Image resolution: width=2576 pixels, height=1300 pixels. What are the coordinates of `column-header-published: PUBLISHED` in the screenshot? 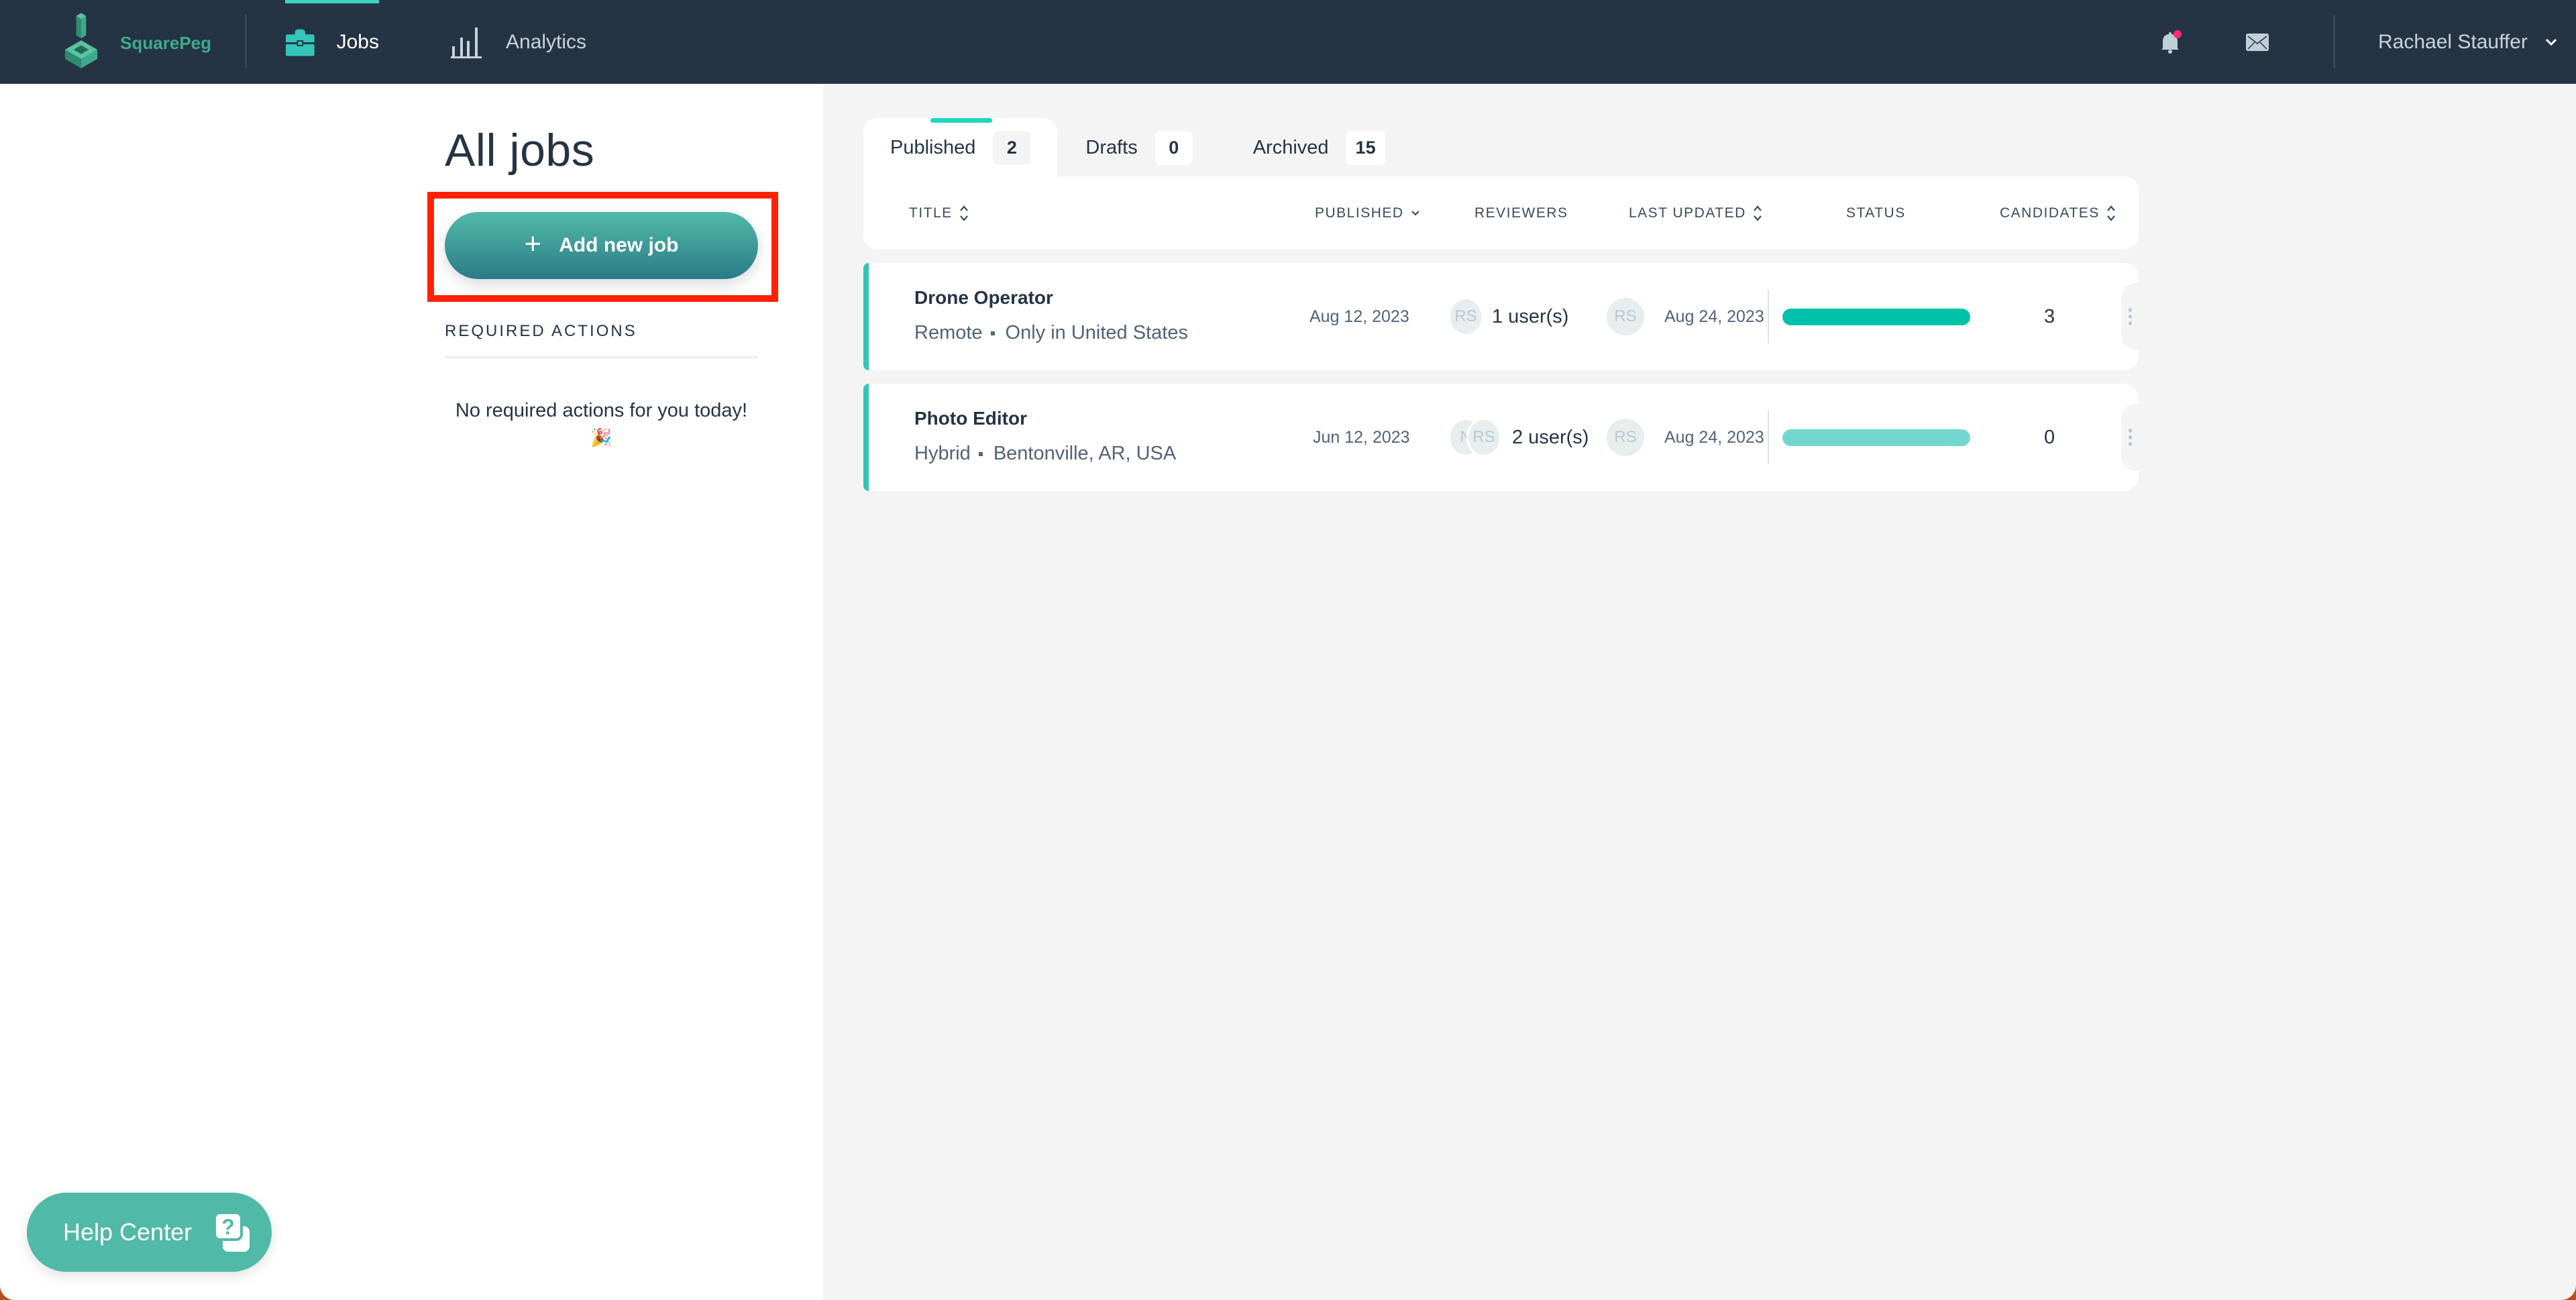 It's located at (1367, 213).